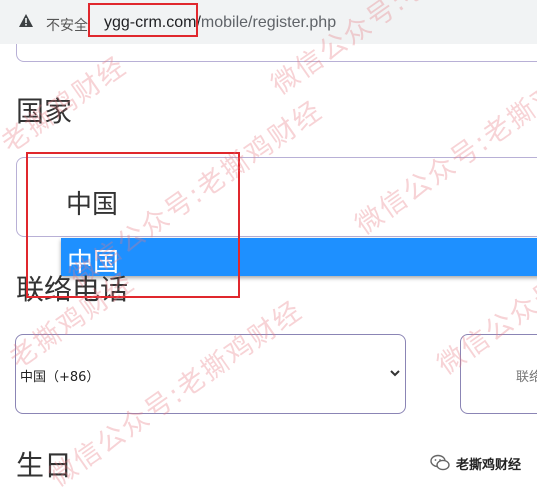  I want to click on chevron-down-icon, so click(395, 373).